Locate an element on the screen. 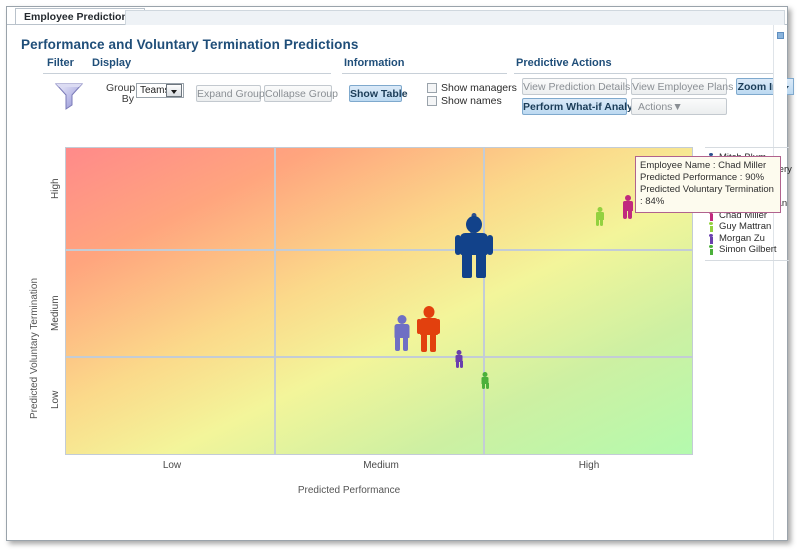 This screenshot has width=800, height=553. actions-menu-button: Actions▼ is located at coordinates (679, 106).